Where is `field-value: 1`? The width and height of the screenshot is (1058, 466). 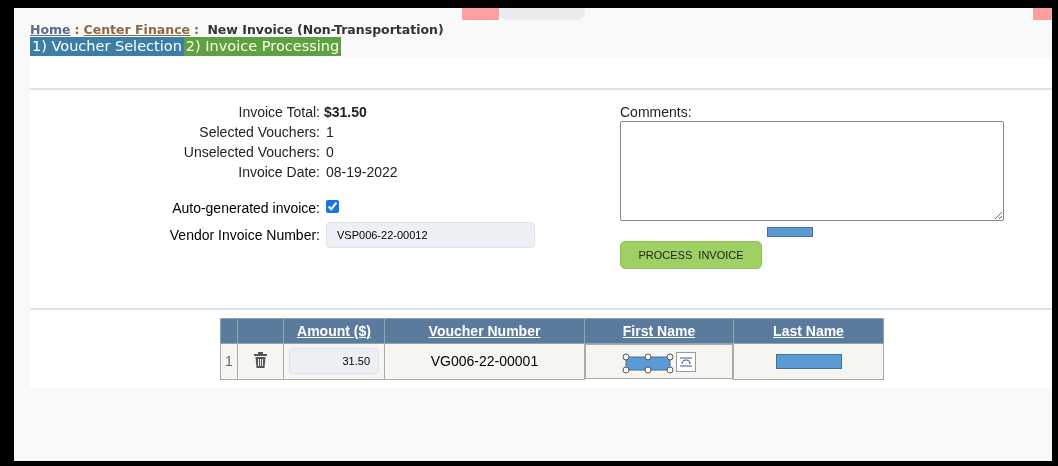 field-value: 1 is located at coordinates (330, 132).